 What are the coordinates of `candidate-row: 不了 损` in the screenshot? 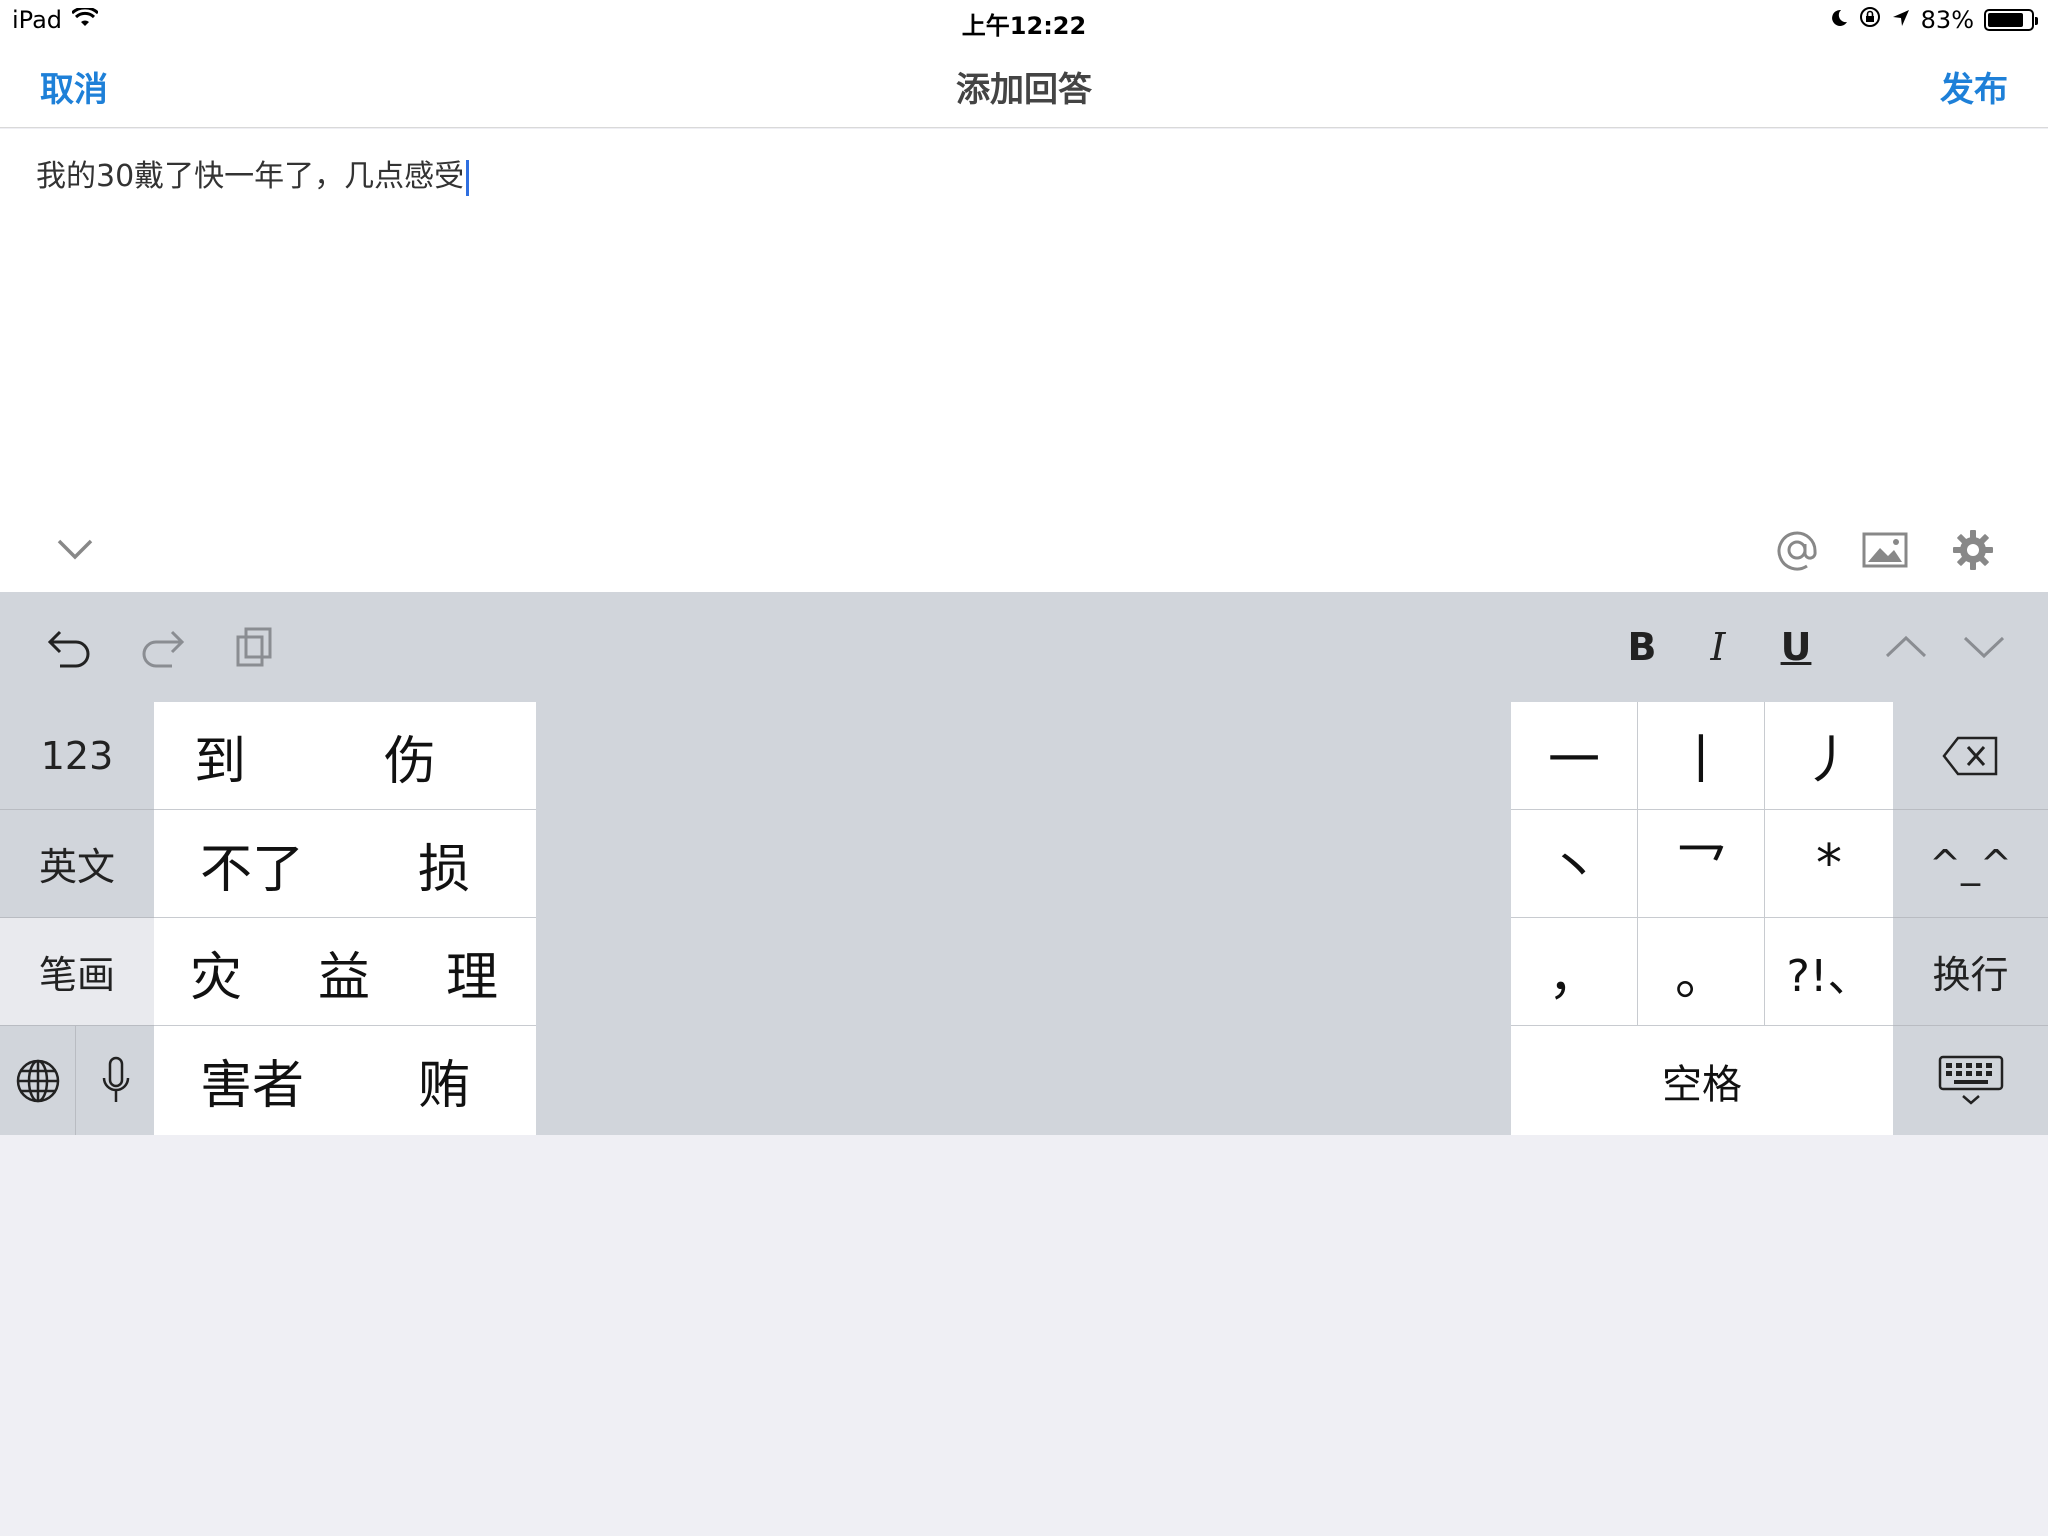 It's located at (345, 864).